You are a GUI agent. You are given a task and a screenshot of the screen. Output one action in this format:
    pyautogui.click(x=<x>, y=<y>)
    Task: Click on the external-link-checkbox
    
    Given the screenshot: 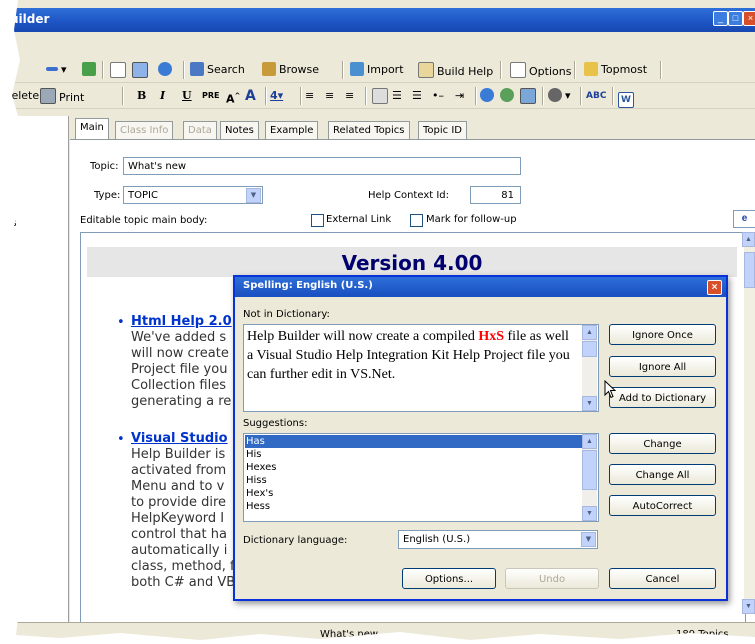 What is the action you would take?
    pyautogui.click(x=317, y=220)
    